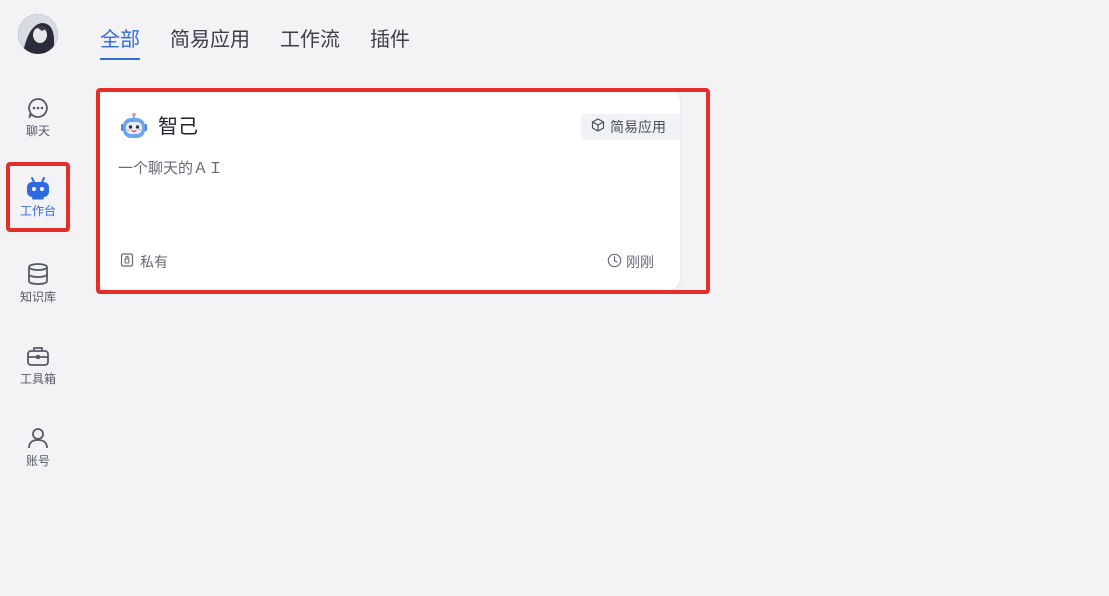  Describe the element at coordinates (38, 34) in the screenshot. I see `avatar` at that location.